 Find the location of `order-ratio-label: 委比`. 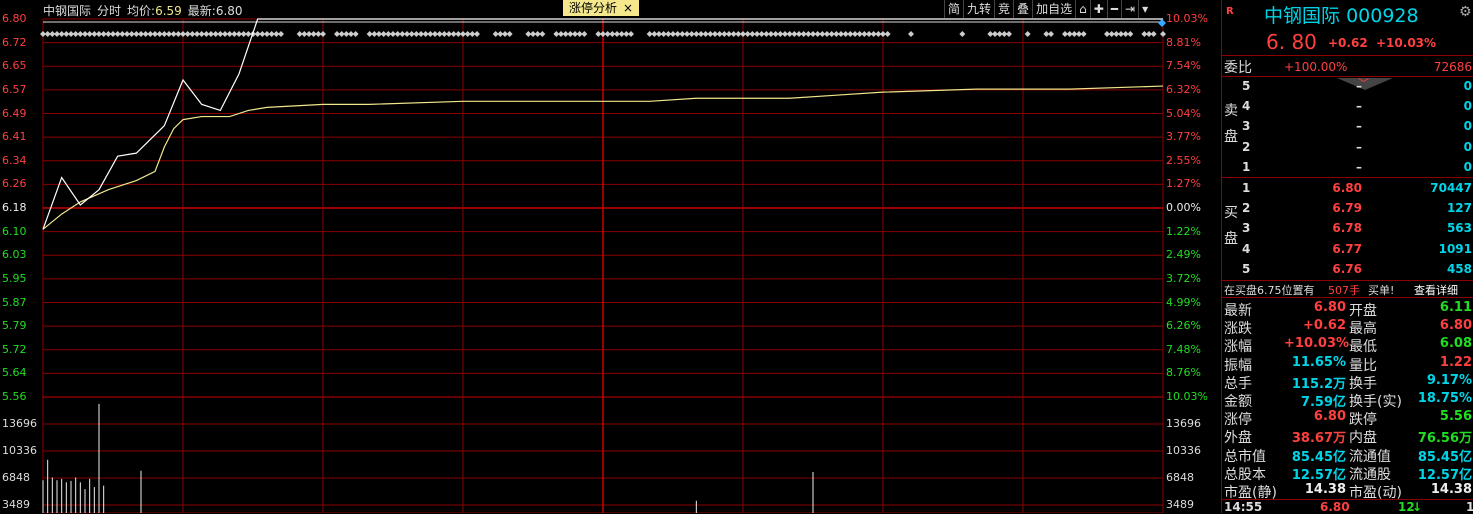

order-ratio-label: 委比 is located at coordinates (1238, 68).